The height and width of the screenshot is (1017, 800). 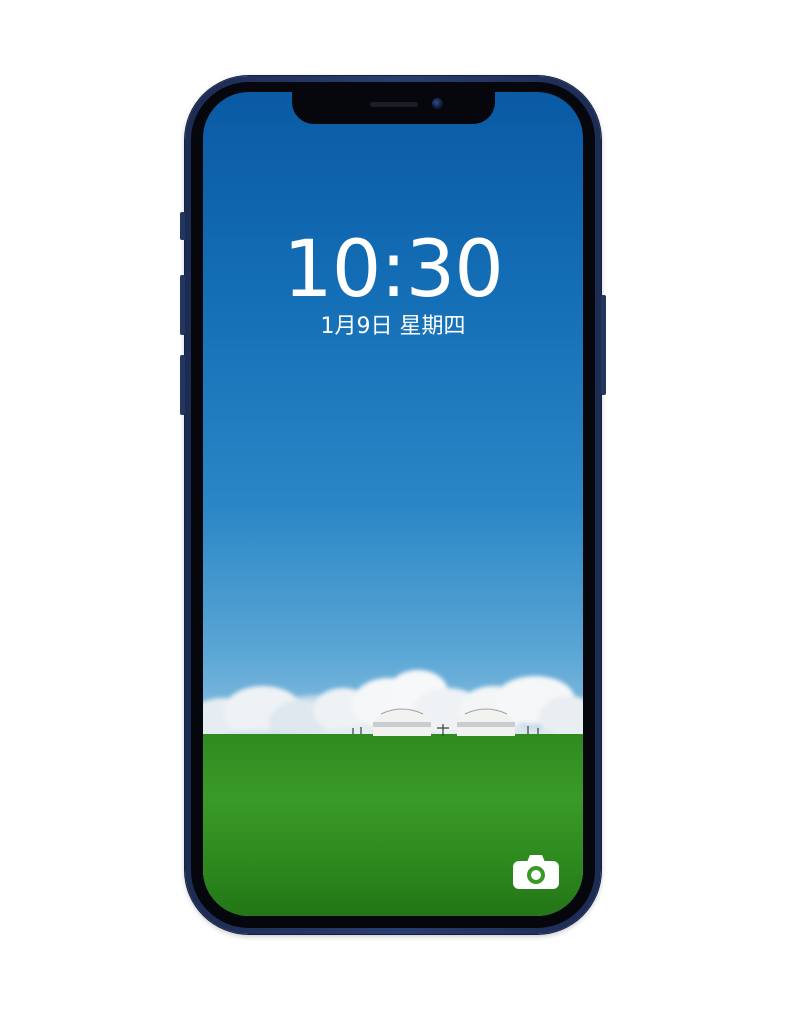 I want to click on notch, so click(x=393, y=108).